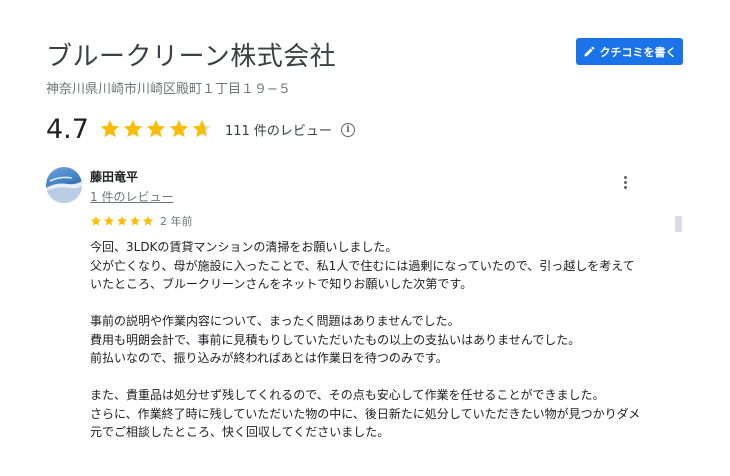  I want to click on business-name: ブルークリーン株式会社, so click(191, 57).